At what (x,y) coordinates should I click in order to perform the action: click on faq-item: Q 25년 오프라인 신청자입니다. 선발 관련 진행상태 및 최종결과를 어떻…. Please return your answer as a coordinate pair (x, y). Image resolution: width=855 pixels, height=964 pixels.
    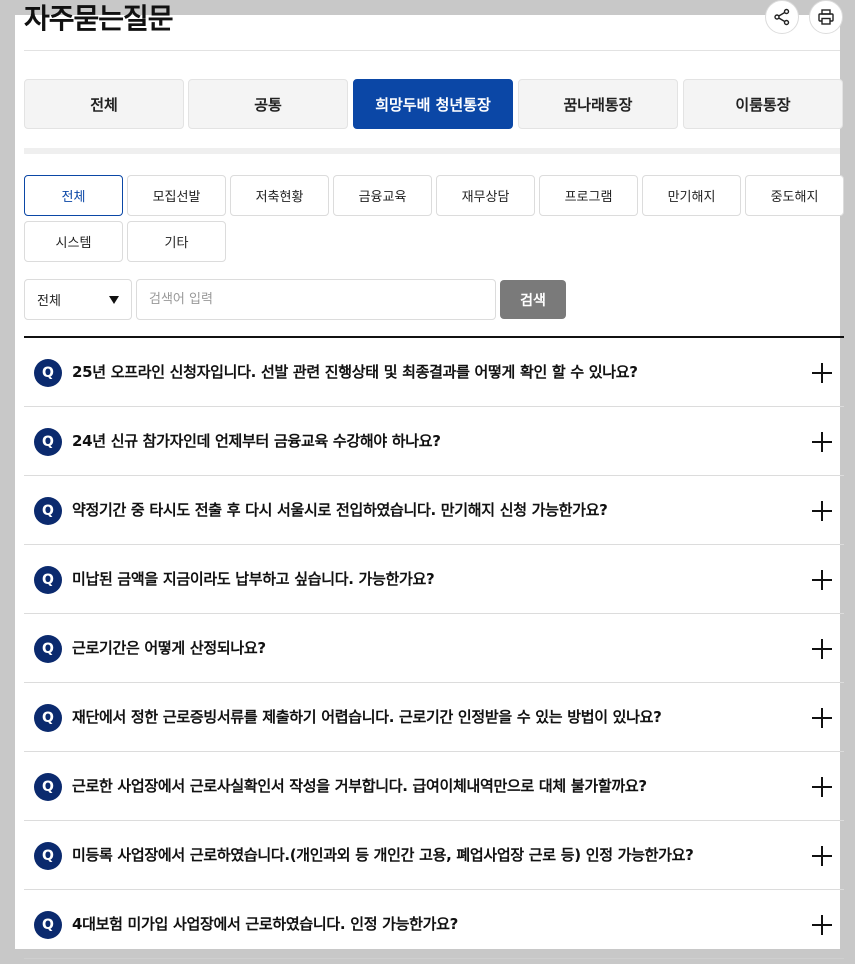
    Looking at the image, I should click on (434, 372).